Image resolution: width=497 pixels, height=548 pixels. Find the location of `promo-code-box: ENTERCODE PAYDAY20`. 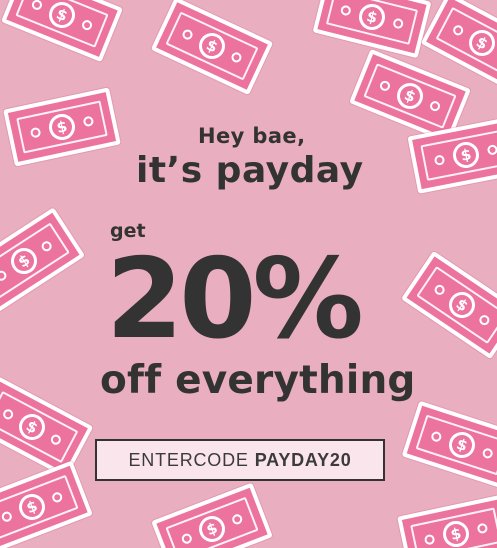

promo-code-box: ENTERCODE PAYDAY20 is located at coordinates (240, 460).